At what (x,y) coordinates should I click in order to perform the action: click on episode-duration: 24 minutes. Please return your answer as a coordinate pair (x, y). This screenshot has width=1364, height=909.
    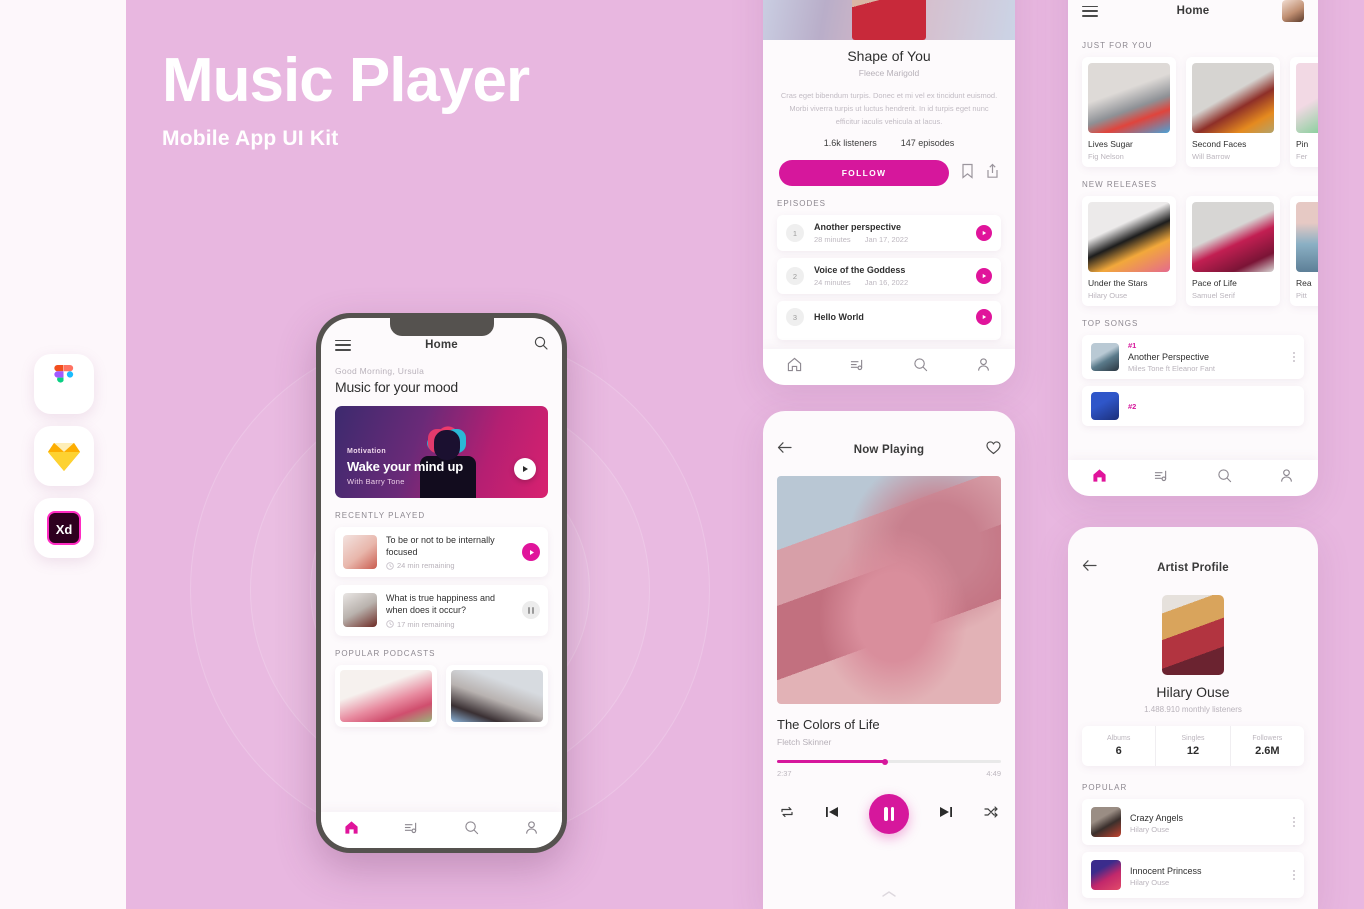
    Looking at the image, I should click on (832, 283).